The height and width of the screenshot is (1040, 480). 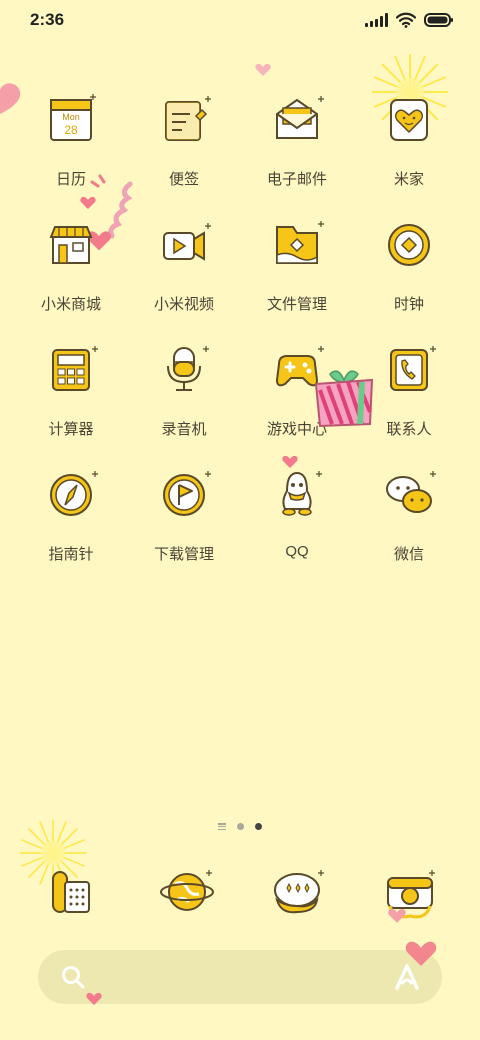 I want to click on messages-icon, so click(x=299, y=892).